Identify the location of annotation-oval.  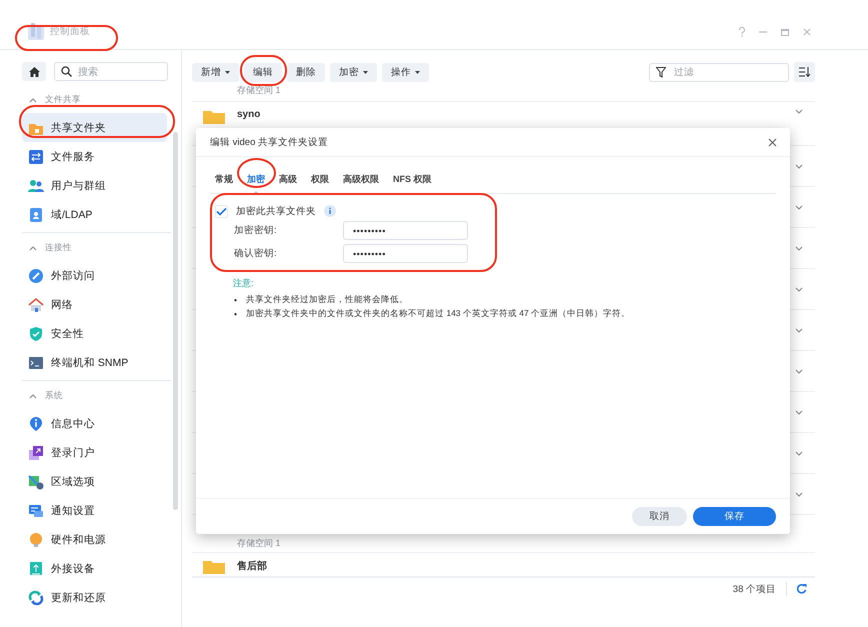
(256, 173).